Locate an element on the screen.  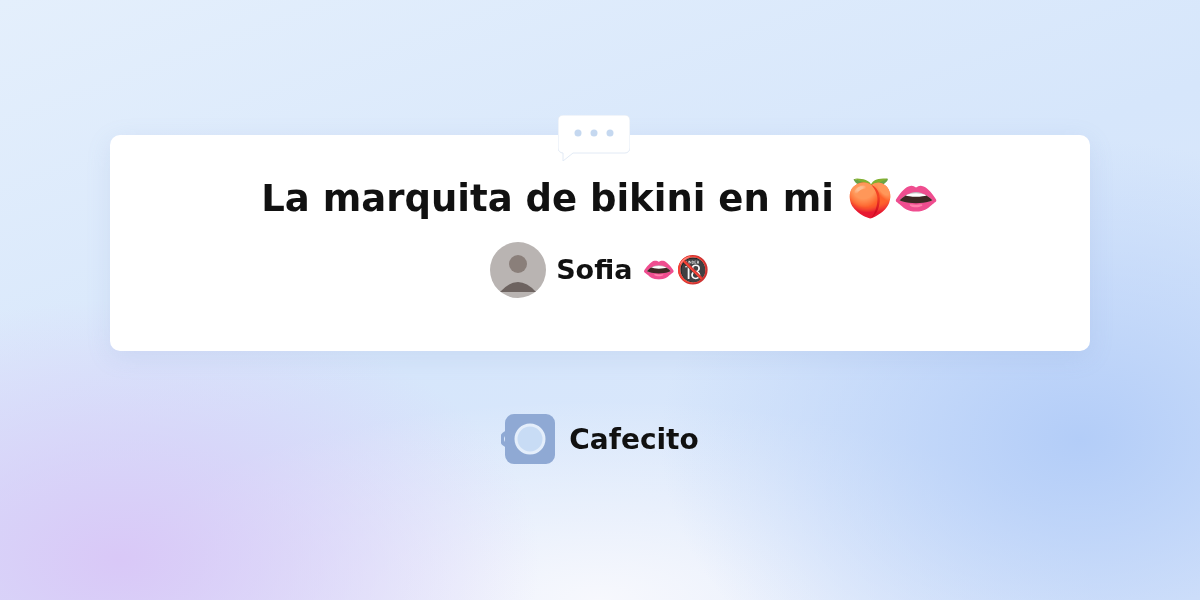
avatar is located at coordinates (518, 270).